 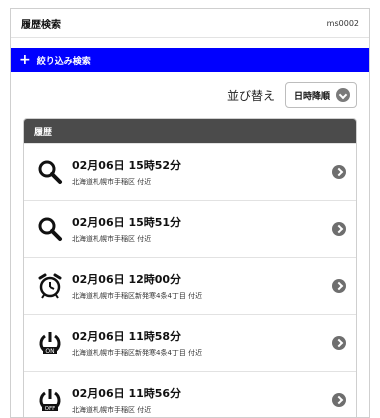 I want to click on screen-id: ms0002, so click(x=342, y=23).